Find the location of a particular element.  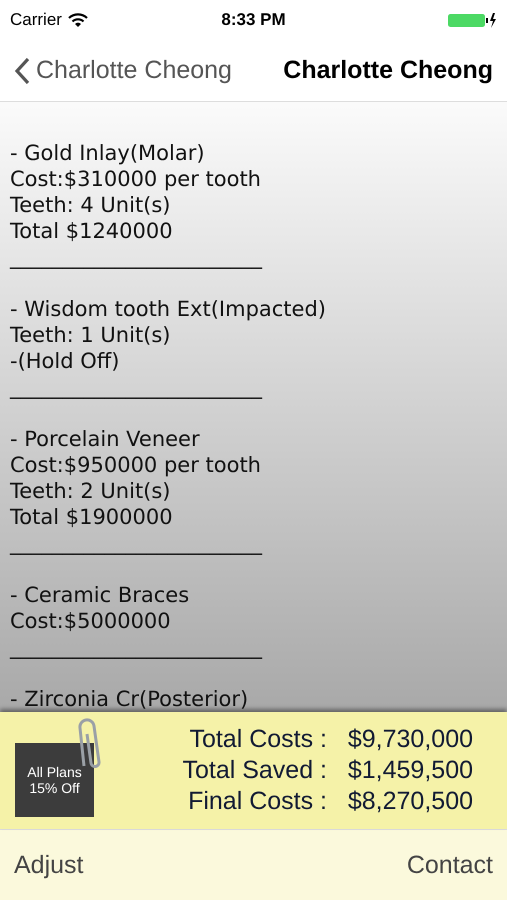

treatment-text: - Ceramic Braces is located at coordinates (100, 595).